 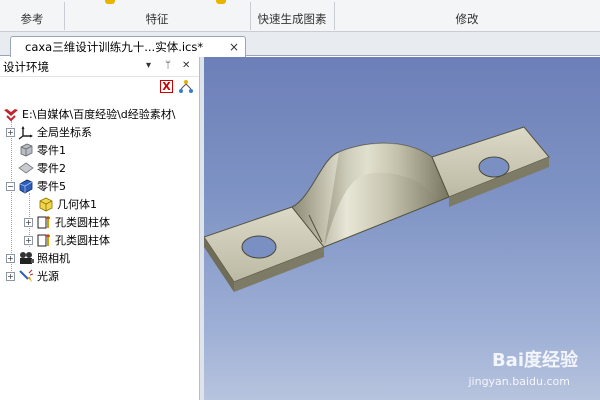 I want to click on close-tab-icon: ×, so click(x=234, y=47).